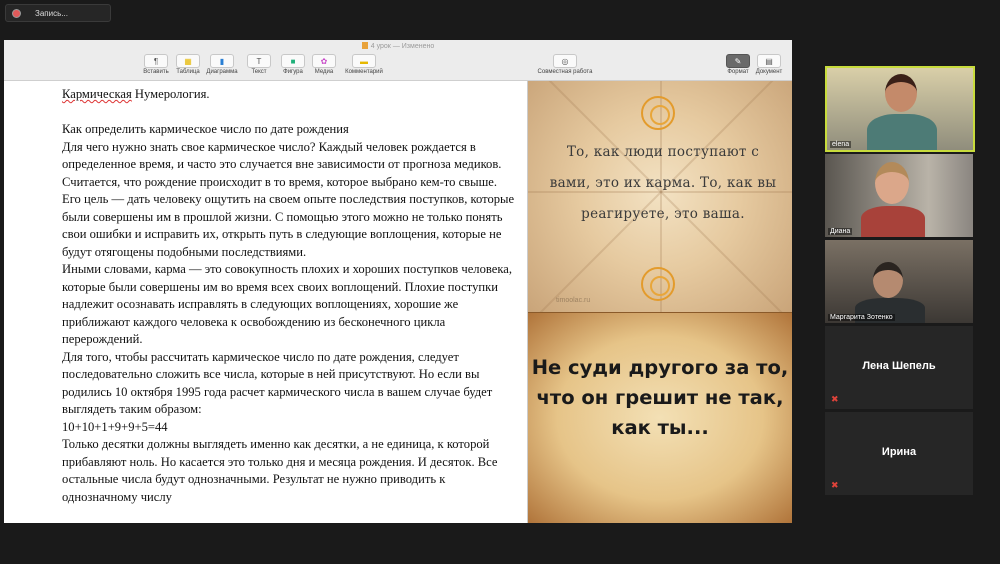  Describe the element at coordinates (861, 317) in the screenshot. I see `participant-name: Маргарита Зотенко` at that location.